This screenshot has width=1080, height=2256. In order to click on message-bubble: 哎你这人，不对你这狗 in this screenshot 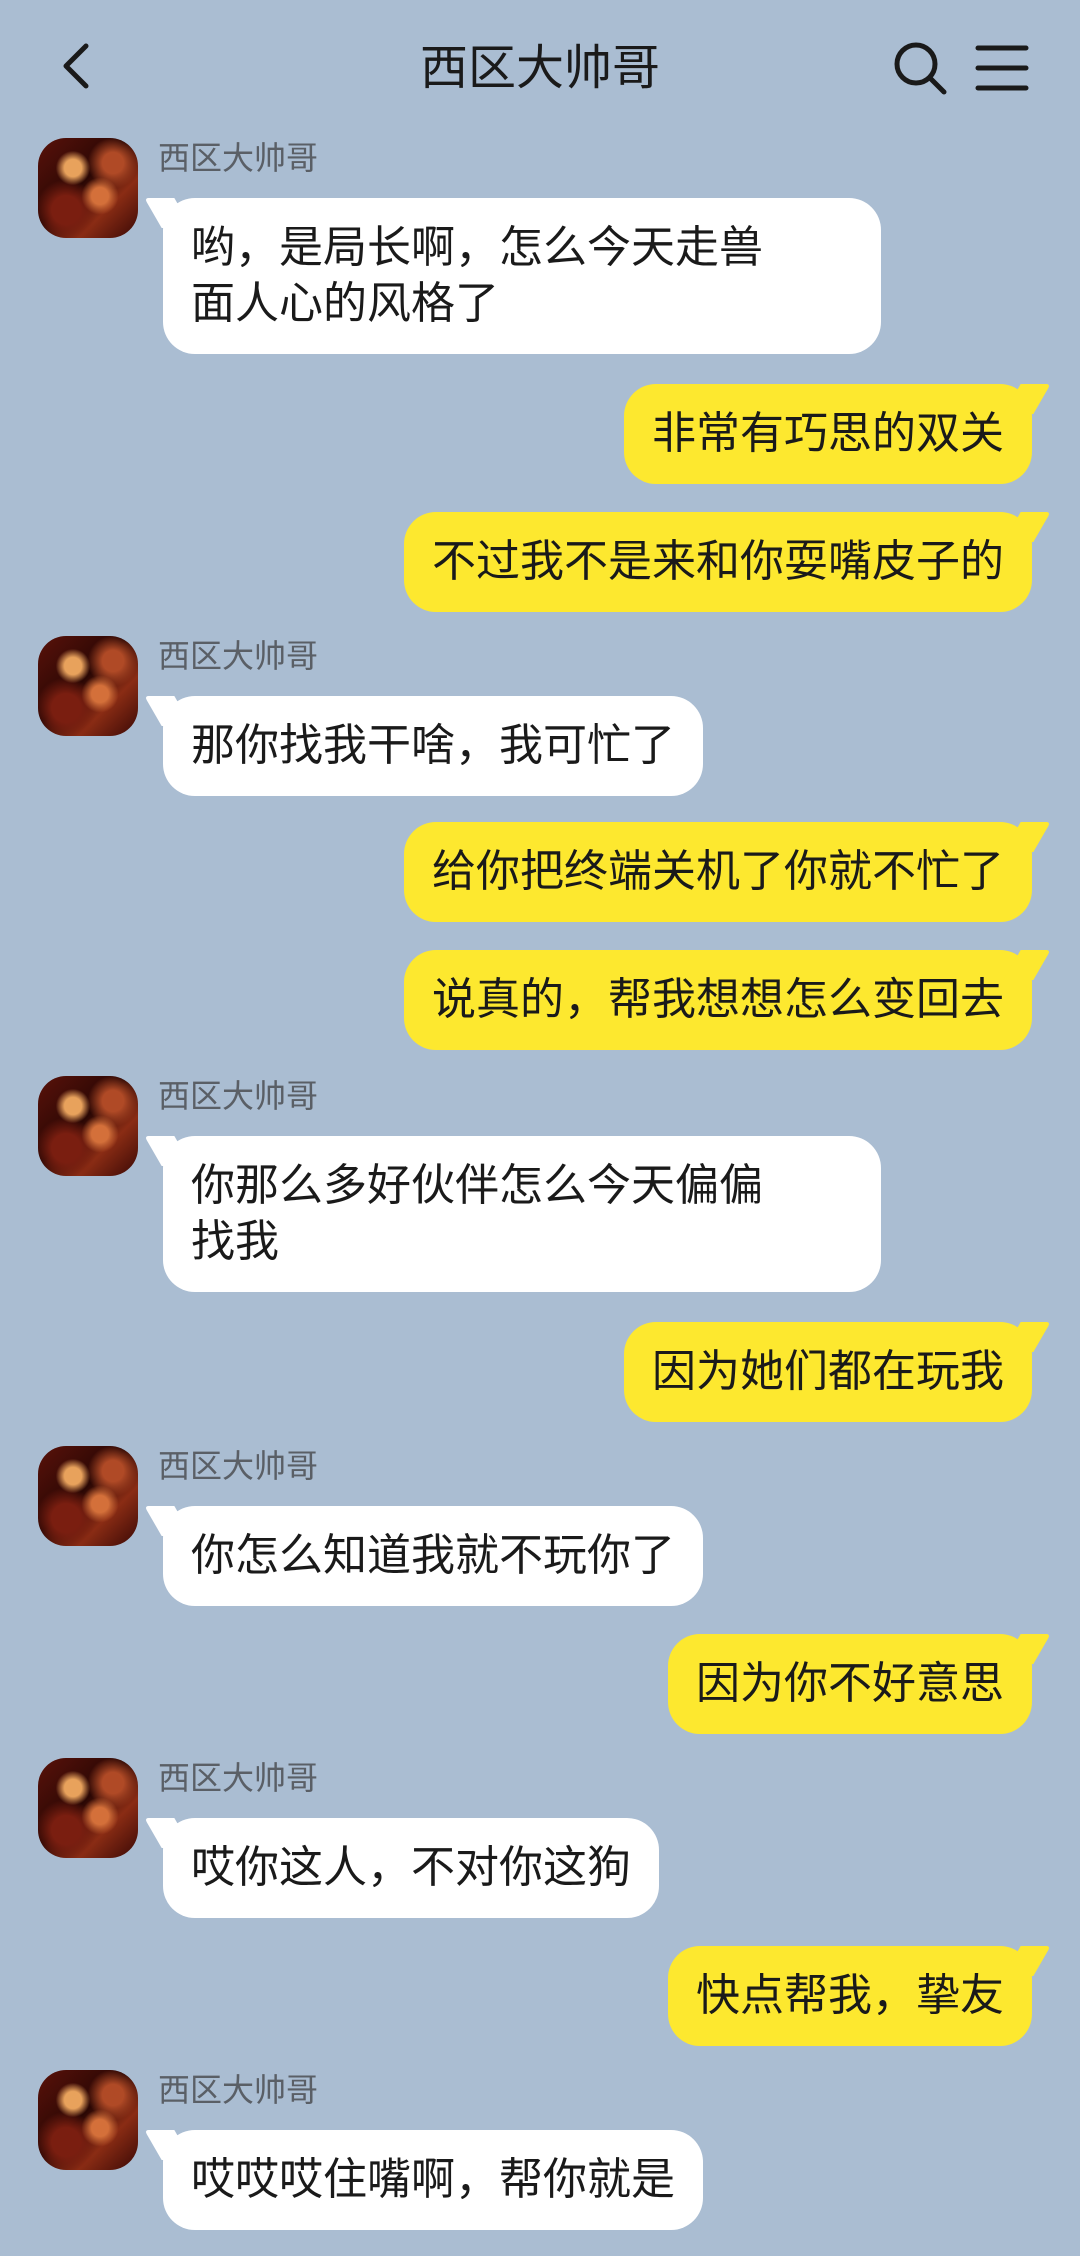, I will do `click(411, 1868)`.